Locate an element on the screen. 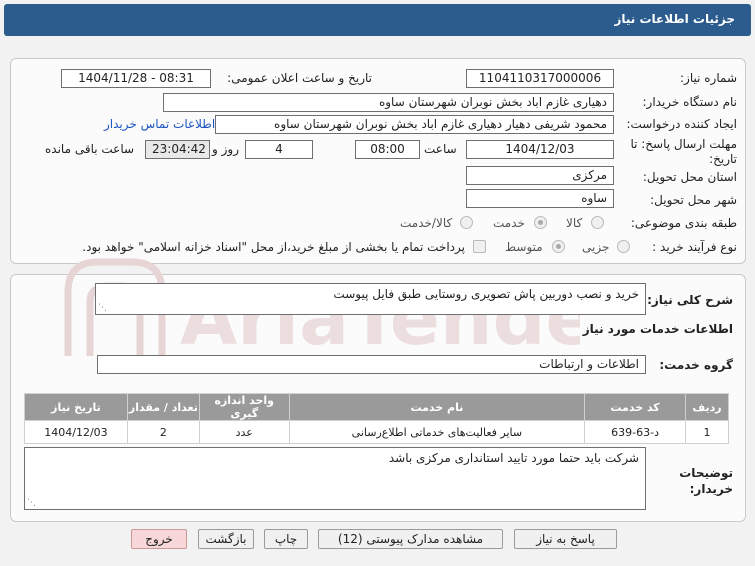 The width and height of the screenshot is (755, 566). treasury-checkbox is located at coordinates (479, 246).